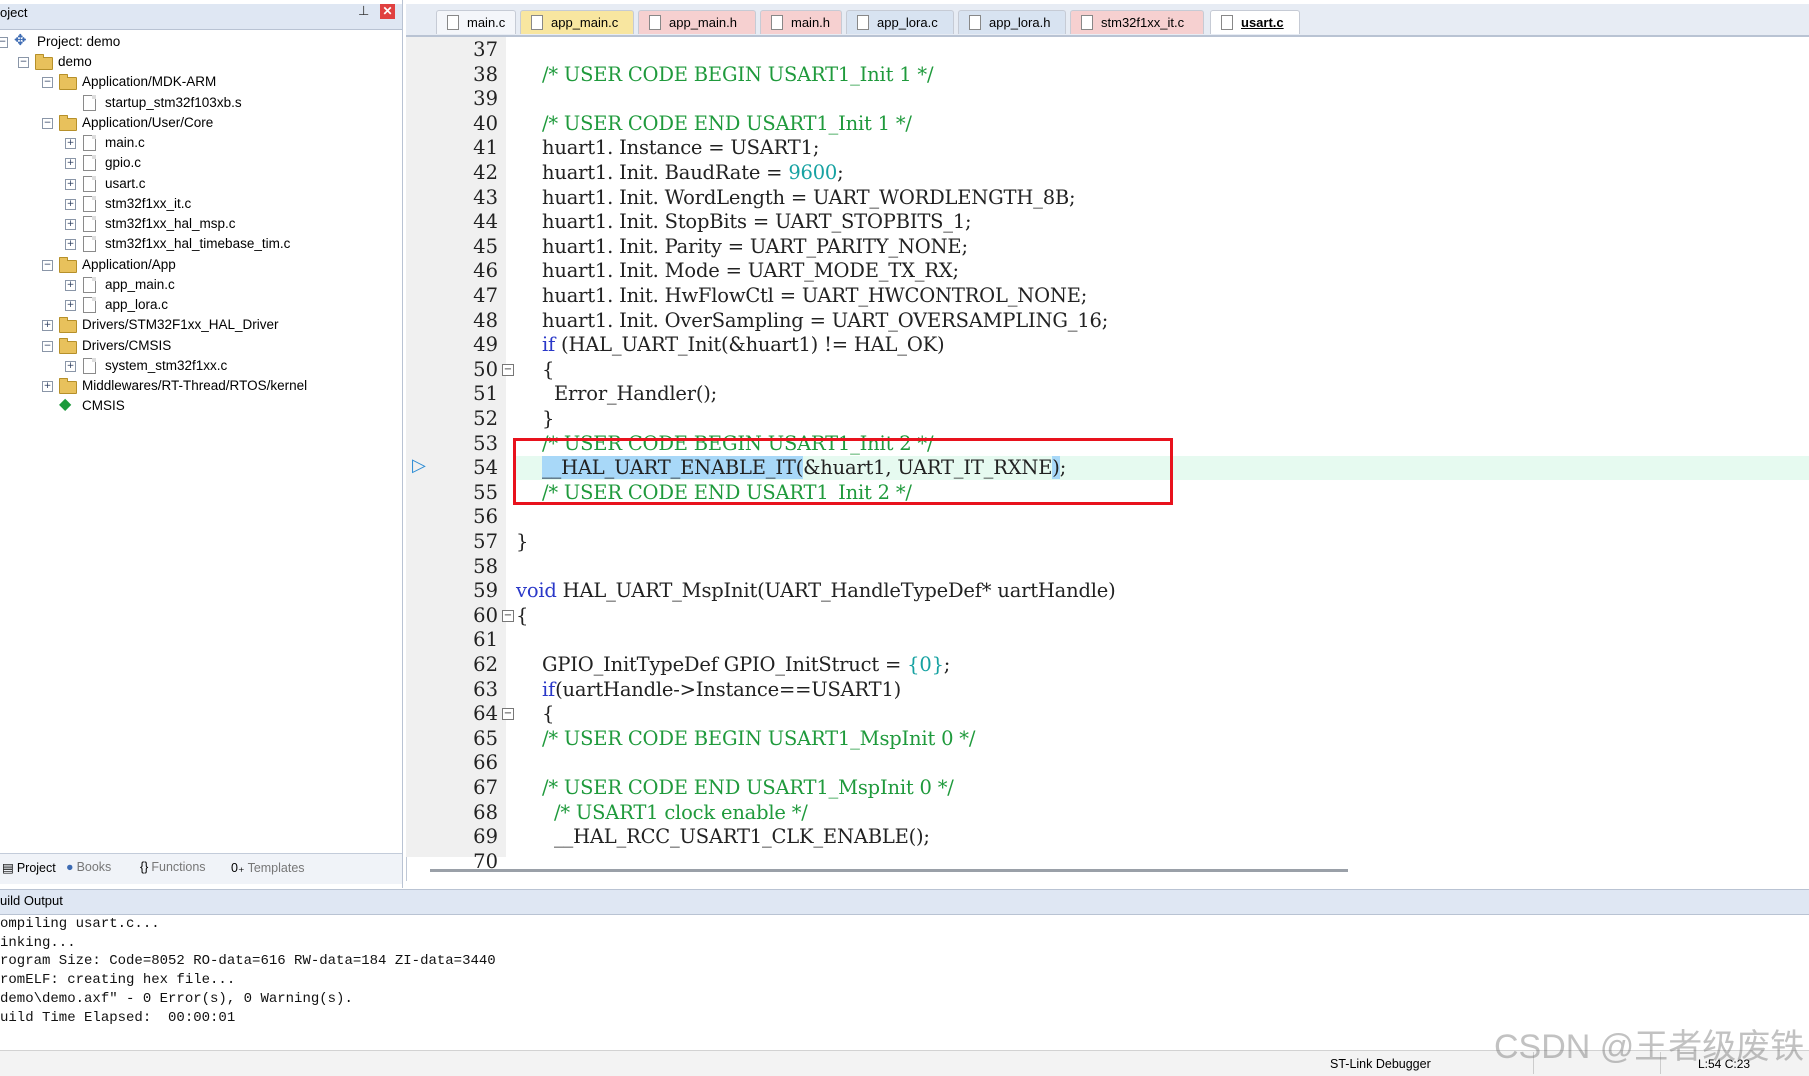  What do you see at coordinates (485, 147) in the screenshot?
I see `line-number: 41` at bounding box center [485, 147].